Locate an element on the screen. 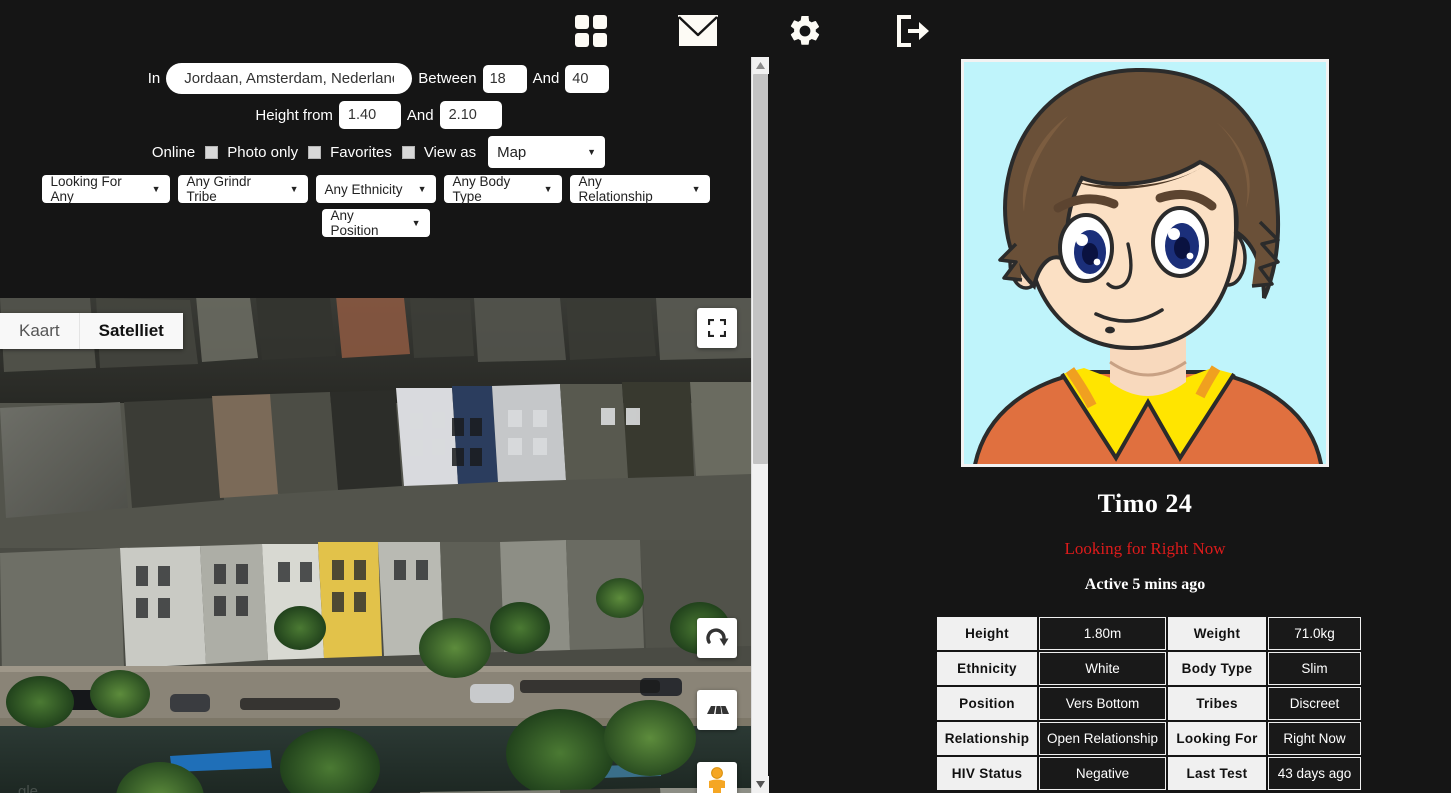  gear-icon is located at coordinates (805, 30).